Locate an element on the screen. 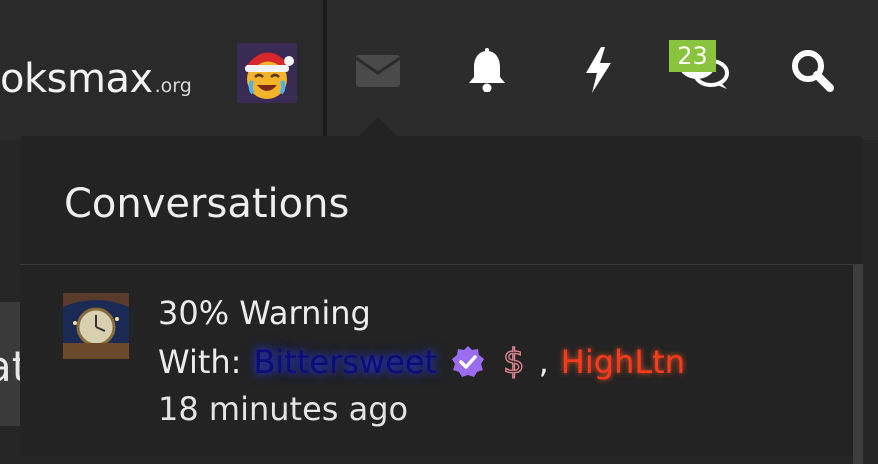 This screenshot has width=878, height=464. panel-title: Conversations is located at coordinates (206, 204).